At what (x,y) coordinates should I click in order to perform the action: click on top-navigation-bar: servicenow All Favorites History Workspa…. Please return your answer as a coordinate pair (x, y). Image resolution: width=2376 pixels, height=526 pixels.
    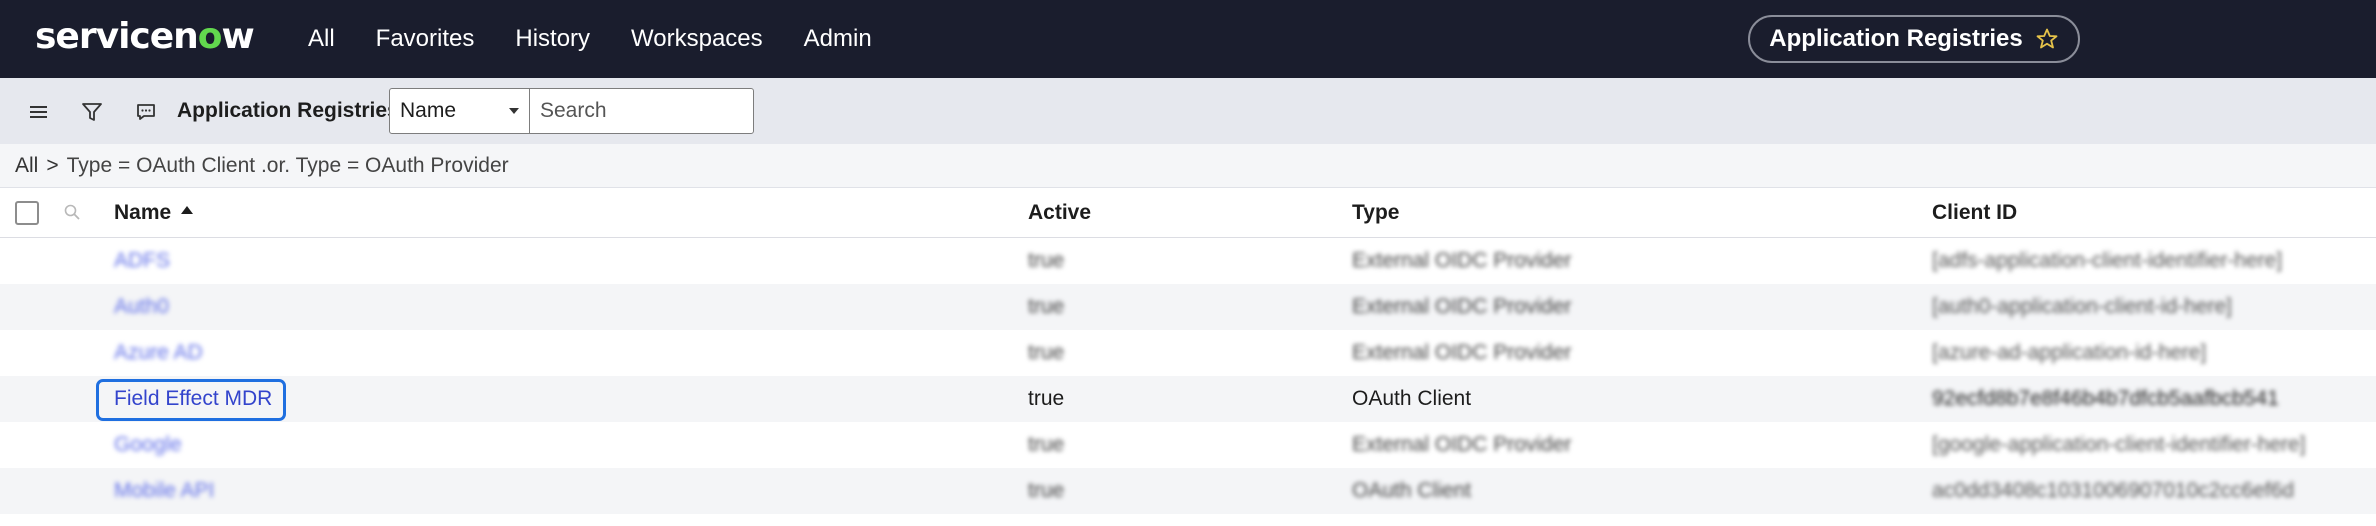
    Looking at the image, I should click on (1188, 39).